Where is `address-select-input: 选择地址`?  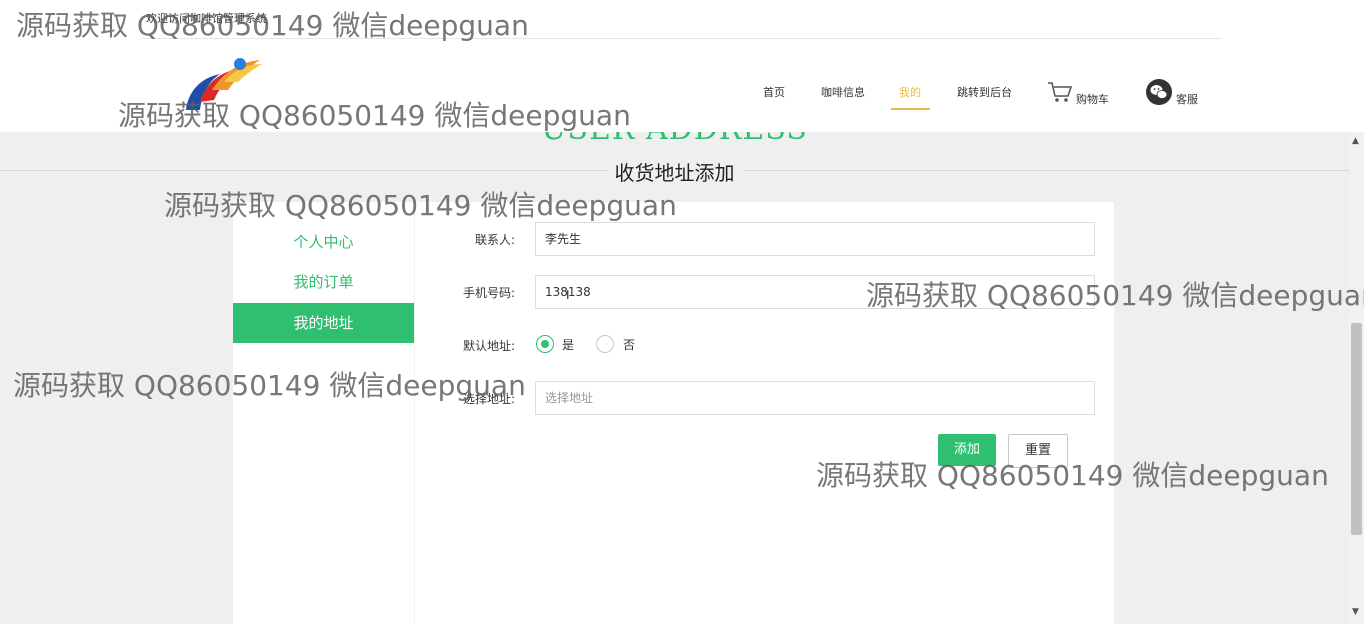 address-select-input: 选择地址 is located at coordinates (815, 398).